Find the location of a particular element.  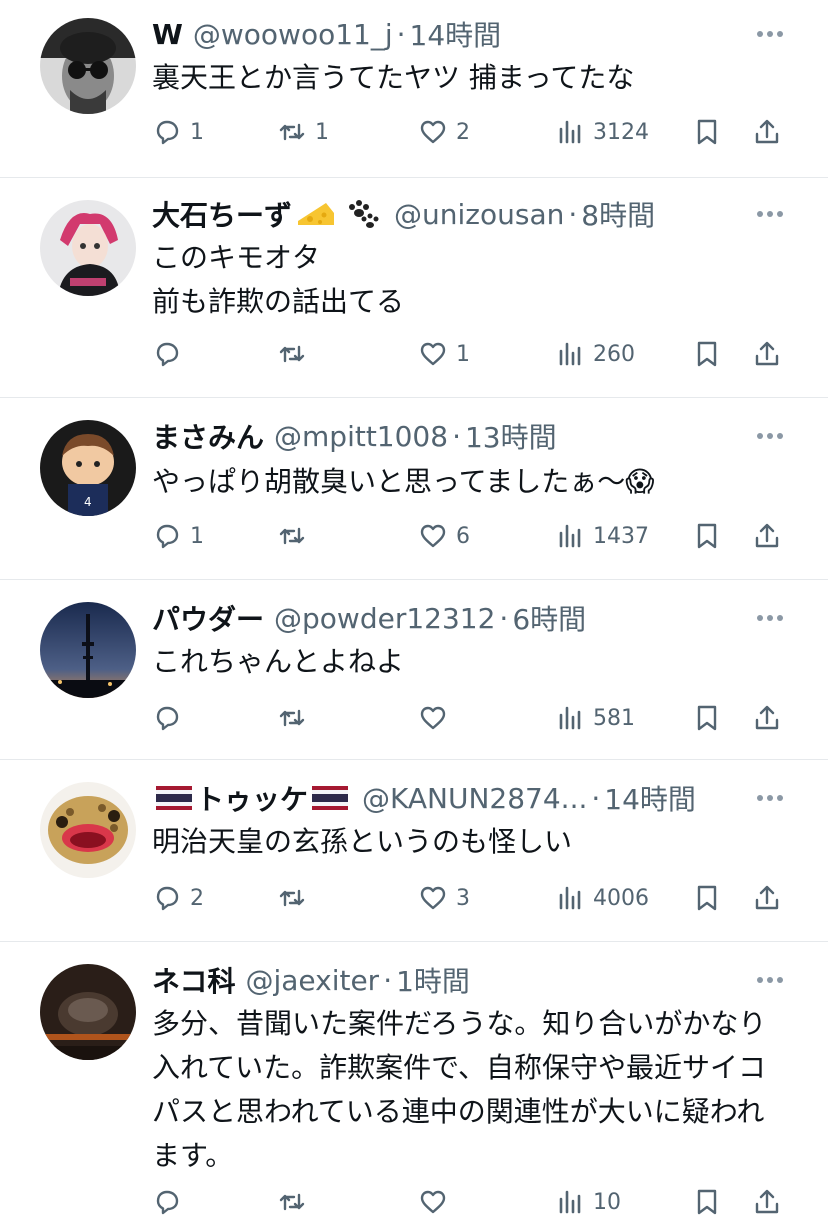

display-name-text: トゥッケ is located at coordinates (252, 799).